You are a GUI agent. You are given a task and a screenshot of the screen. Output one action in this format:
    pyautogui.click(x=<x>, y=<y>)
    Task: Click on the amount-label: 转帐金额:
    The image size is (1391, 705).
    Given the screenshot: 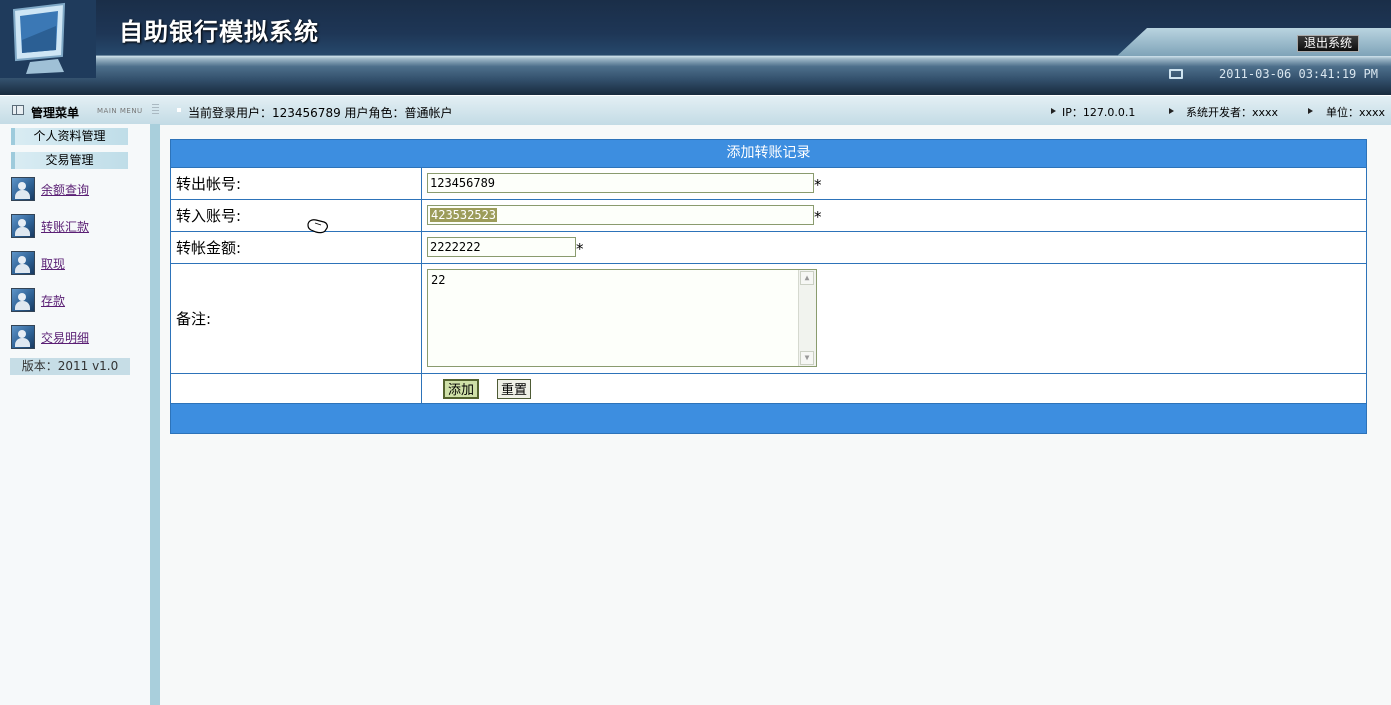 What is the action you would take?
    pyautogui.click(x=296, y=247)
    